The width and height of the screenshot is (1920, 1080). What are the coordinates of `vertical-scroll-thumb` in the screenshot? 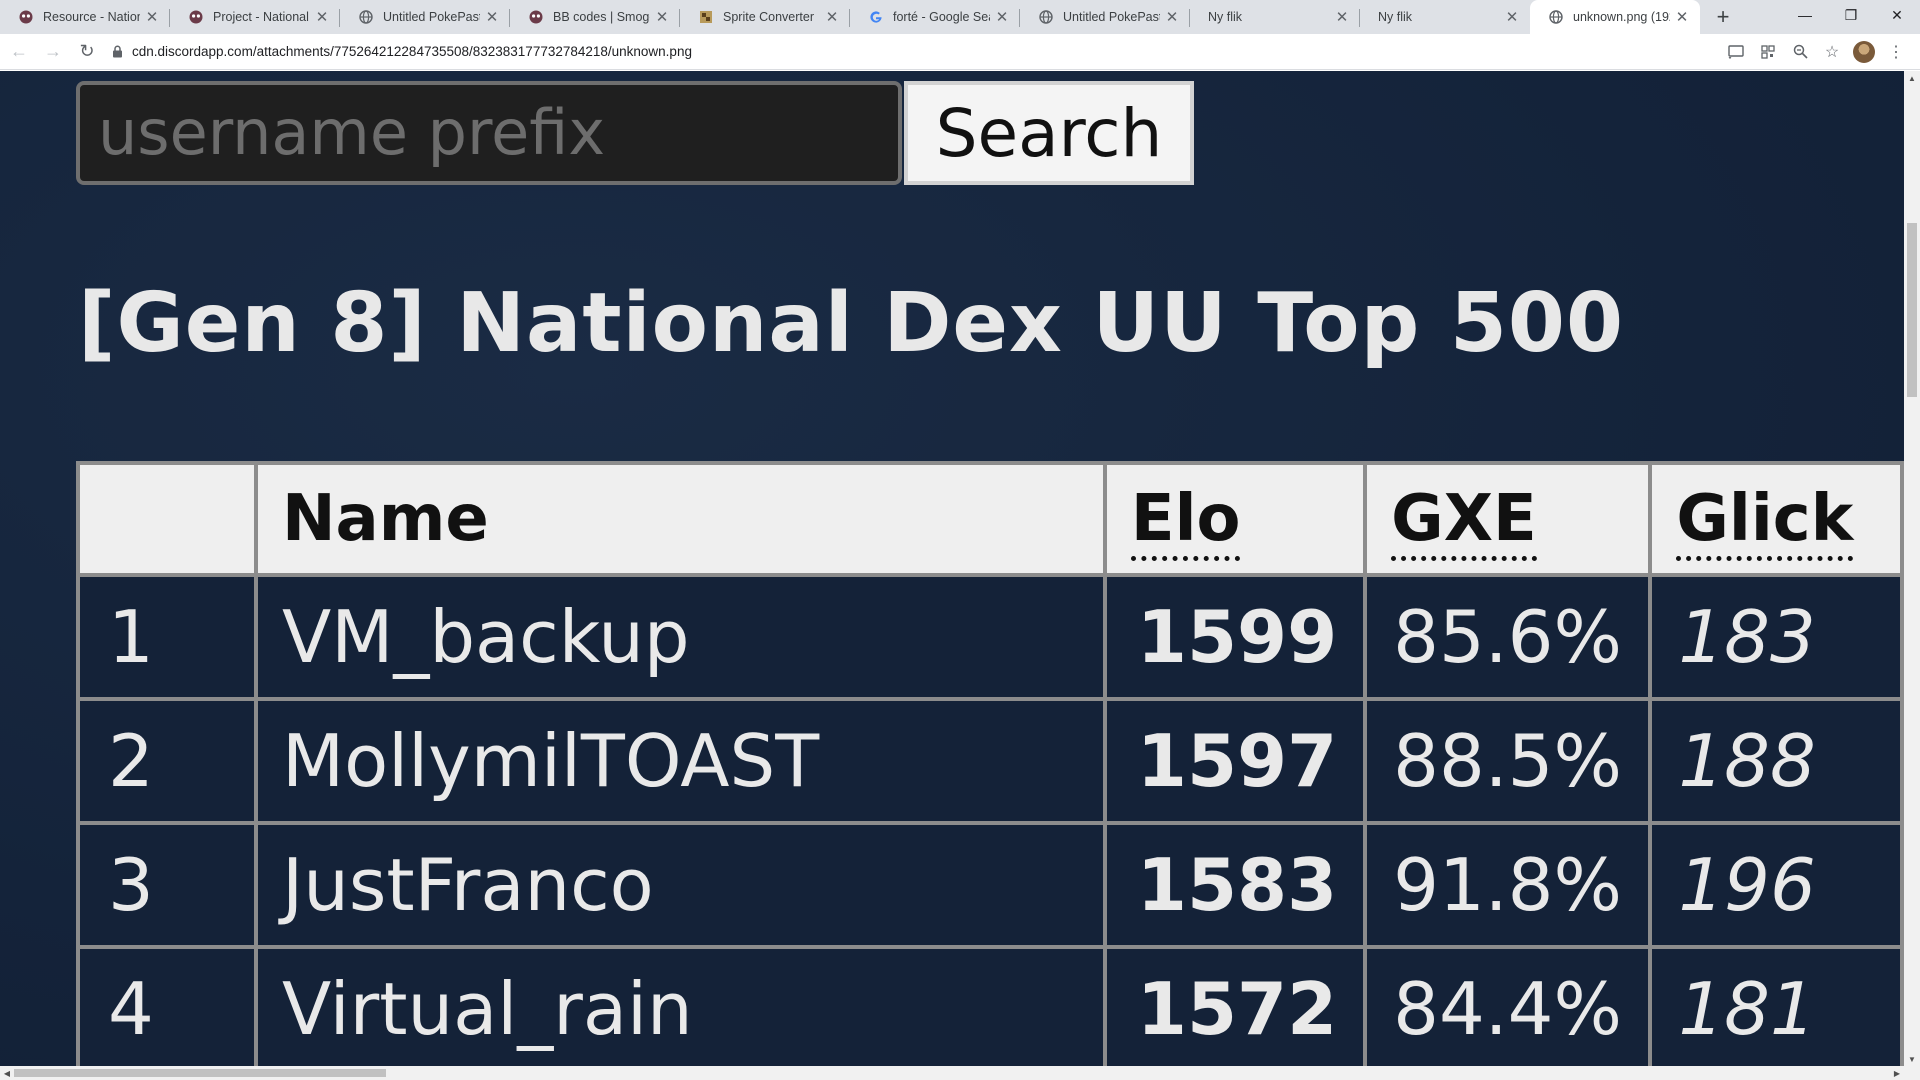 It's located at (1912, 310).